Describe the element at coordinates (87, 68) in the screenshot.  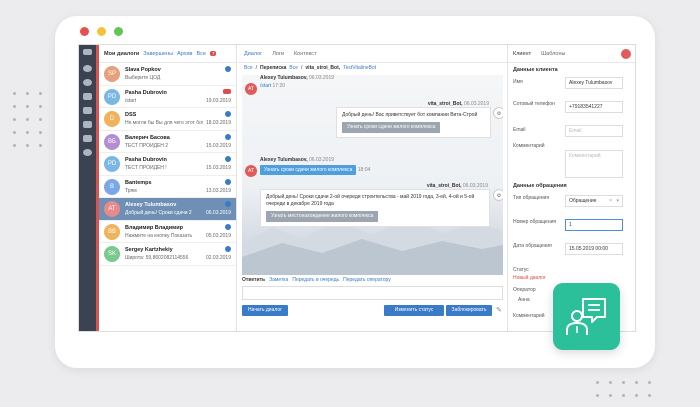
I see `chat-icon` at that location.